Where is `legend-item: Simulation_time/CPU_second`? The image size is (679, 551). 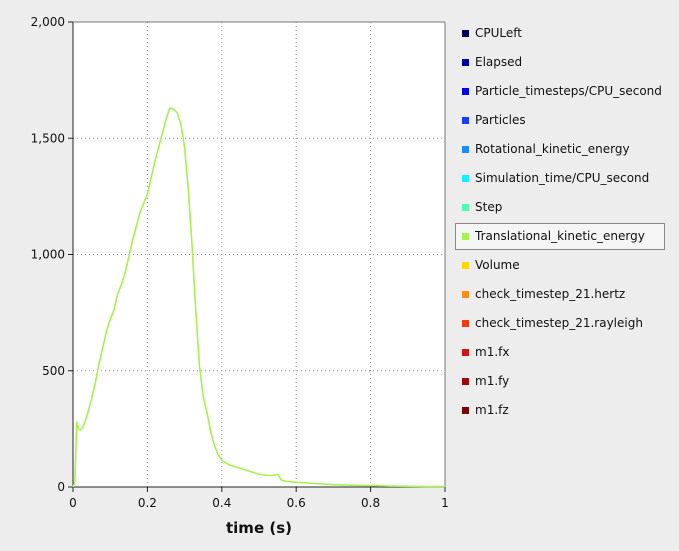
legend-item: Simulation_time/CPU_second is located at coordinates (560, 178).